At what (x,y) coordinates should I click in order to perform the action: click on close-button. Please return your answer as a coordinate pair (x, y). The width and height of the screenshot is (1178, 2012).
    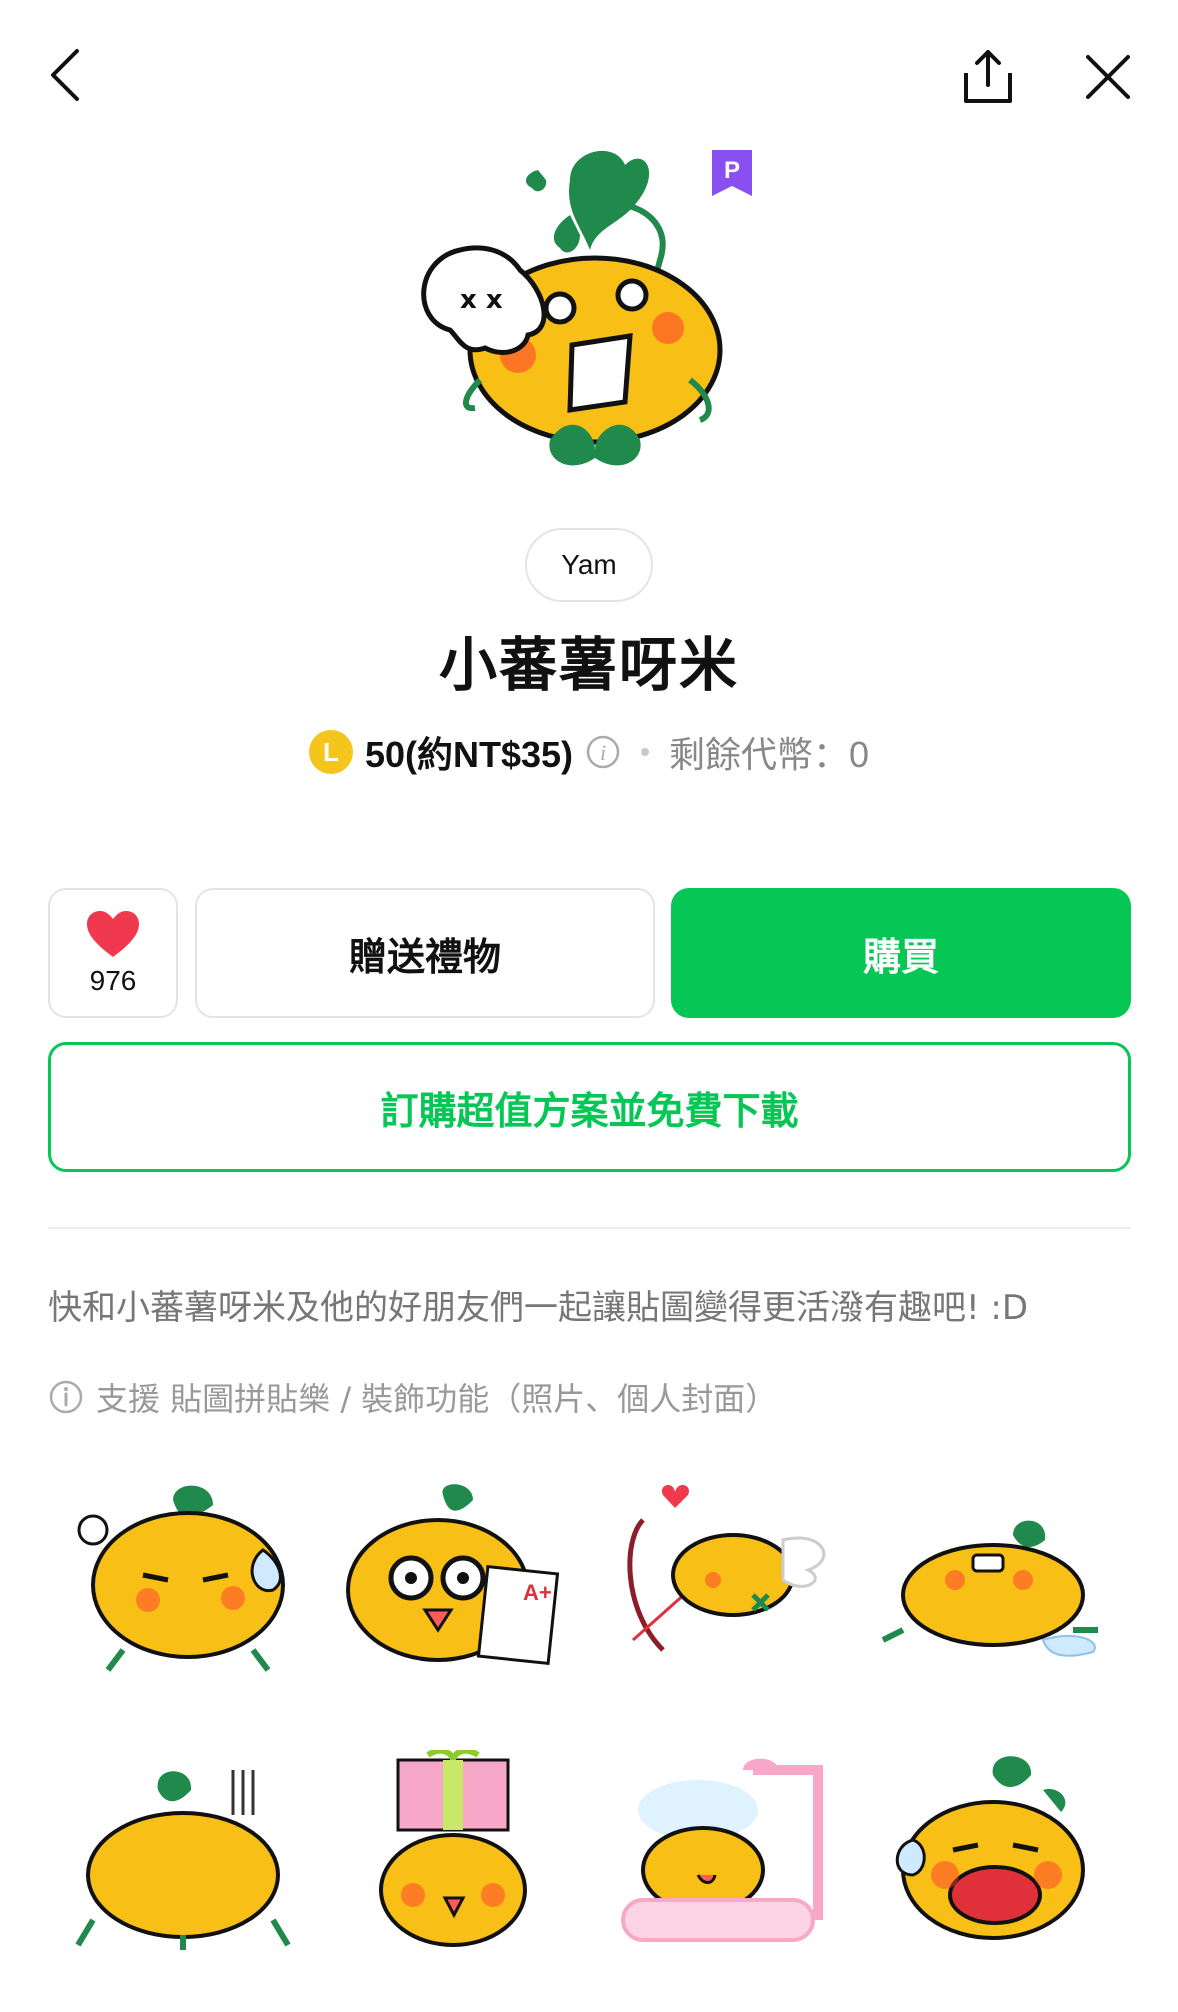
    Looking at the image, I should click on (1108, 77).